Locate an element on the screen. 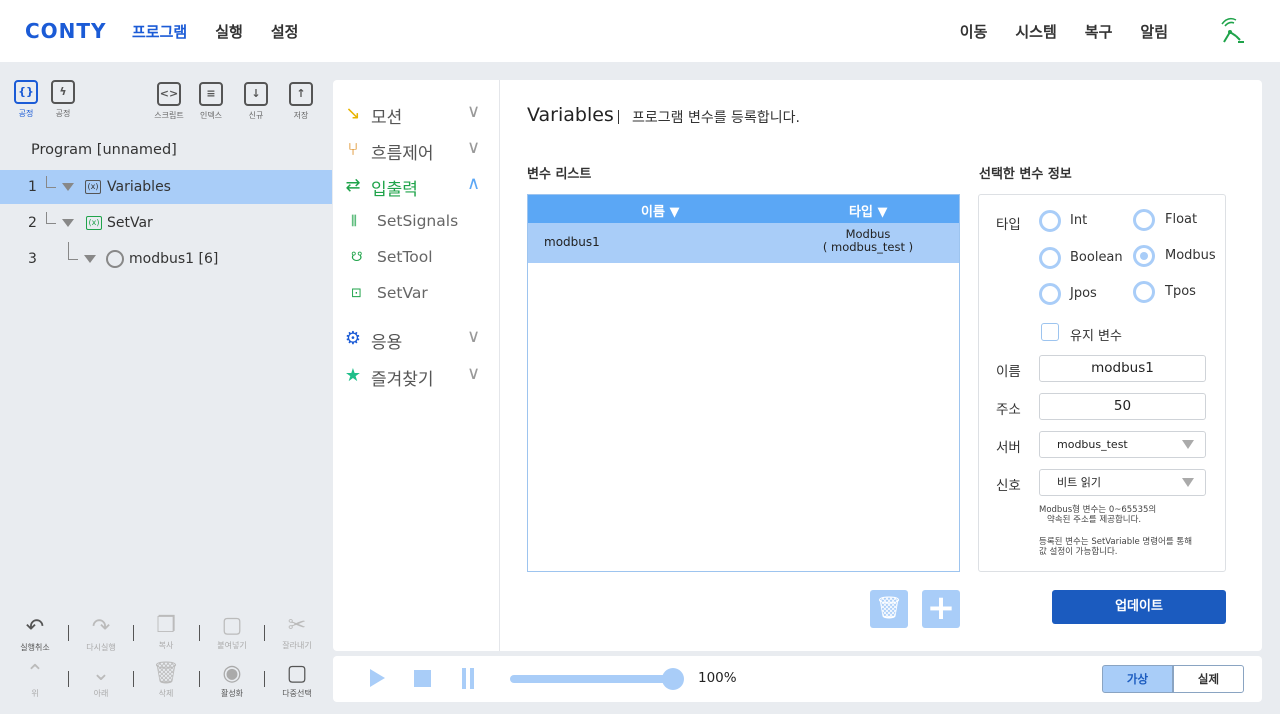 The height and width of the screenshot is (714, 1280). download-icon: ↓ is located at coordinates (256, 94).